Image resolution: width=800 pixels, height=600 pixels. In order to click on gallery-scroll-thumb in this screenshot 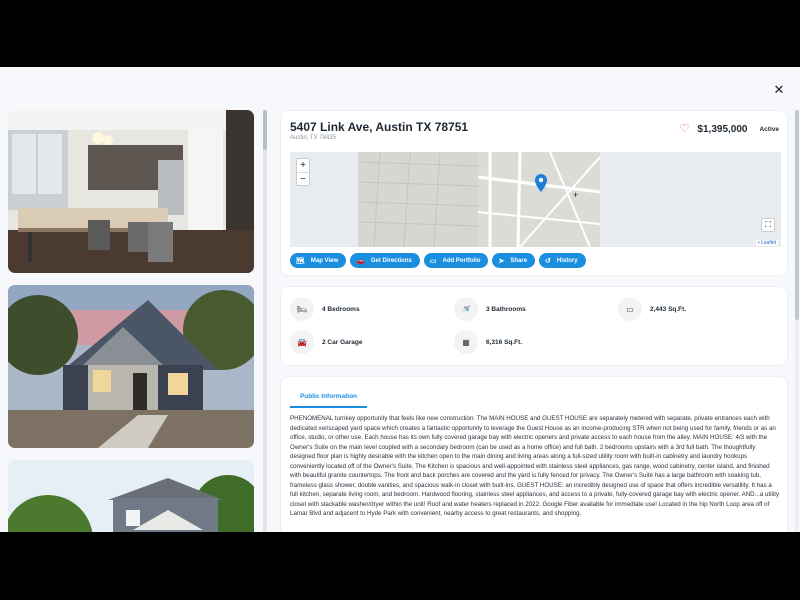, I will do `click(265, 130)`.